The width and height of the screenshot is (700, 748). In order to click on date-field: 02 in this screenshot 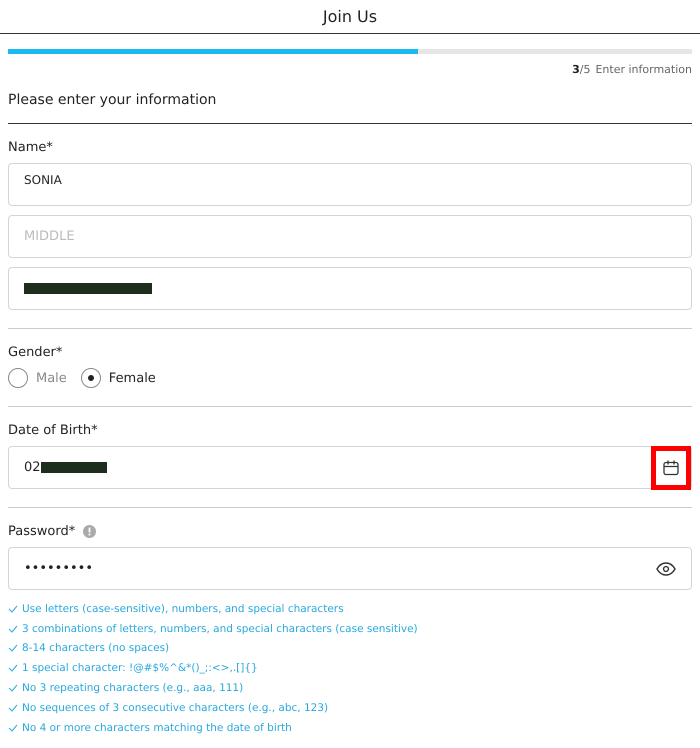, I will do `click(350, 467)`.